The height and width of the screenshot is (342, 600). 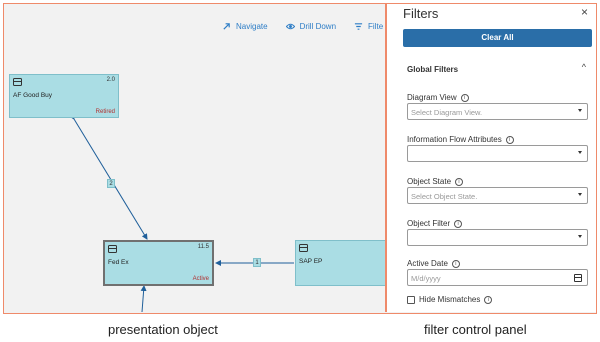 I want to click on active-date-input: M/d/yyyy, so click(x=497, y=277).